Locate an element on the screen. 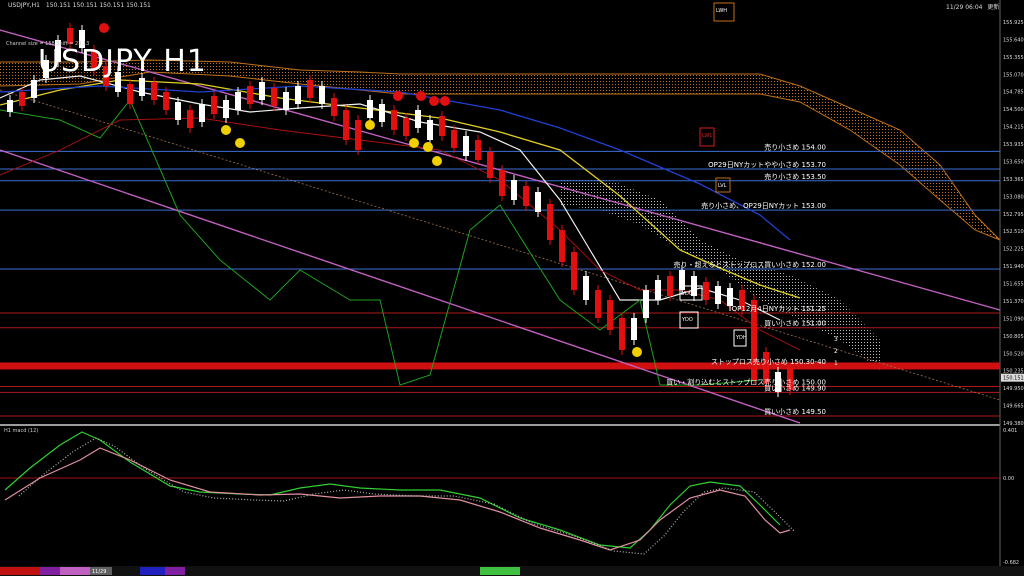 The height and width of the screenshot is (576, 1024). level-label: OP29日NYカットやや小さめ 153.70 is located at coordinates (767, 164).